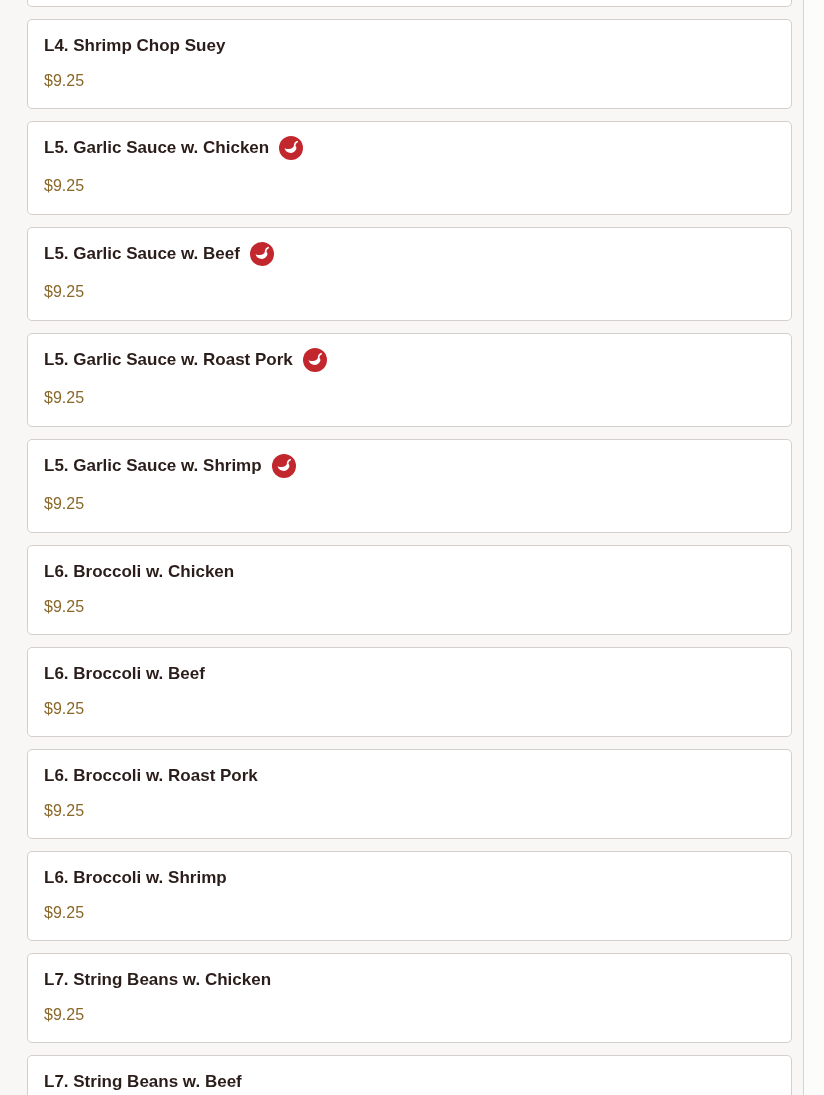  What do you see at coordinates (409, 896) in the screenshot?
I see `menu-item-card: L6. Broccoli w. Shrimp $9.25` at bounding box center [409, 896].